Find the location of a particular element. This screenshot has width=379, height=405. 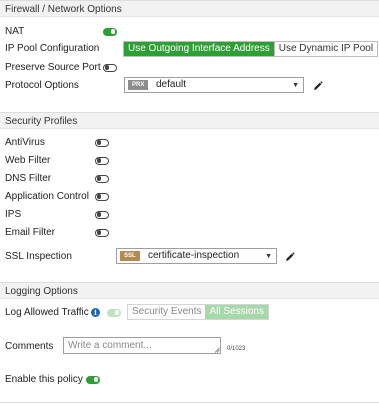

prx-badge: PRX is located at coordinates (138, 85).